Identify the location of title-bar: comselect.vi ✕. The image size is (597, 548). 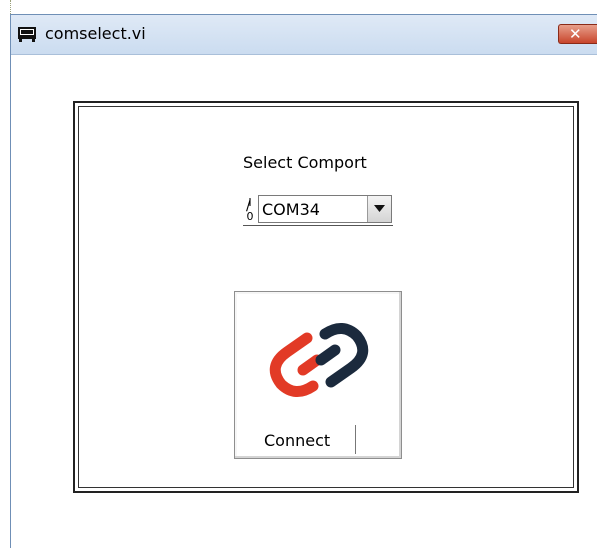
(304, 35).